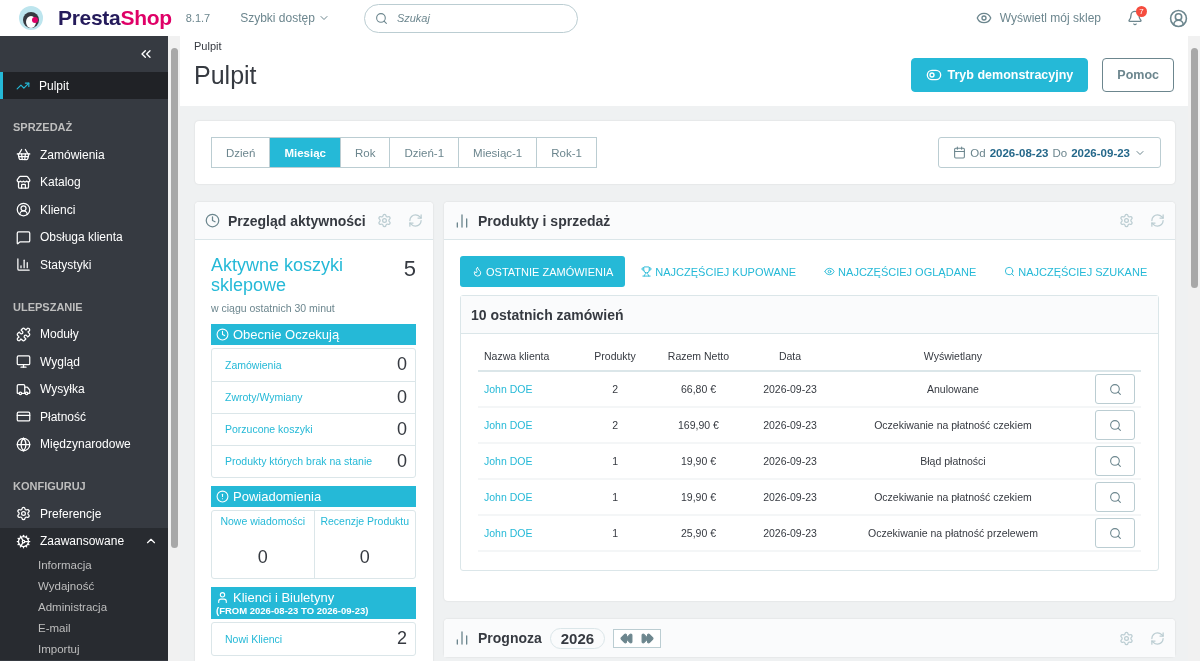  What do you see at coordinates (953, 497) in the screenshot?
I see `table-cell: Oczekiwanie na płatność czekiem` at bounding box center [953, 497].